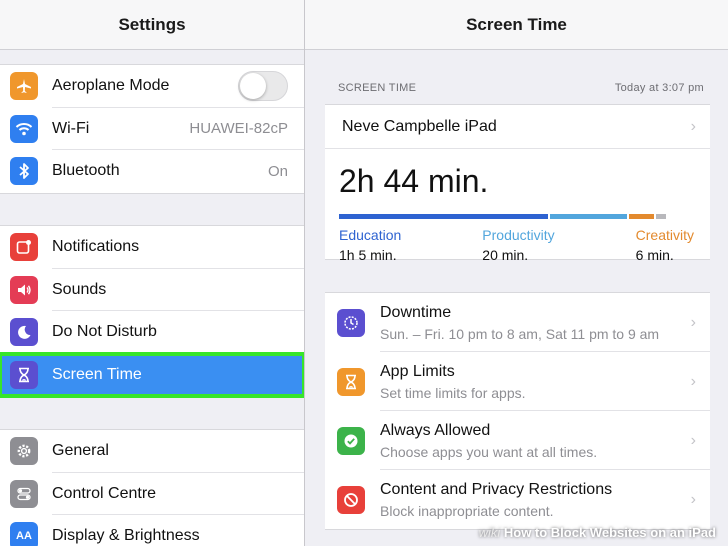 This screenshot has width=728, height=546. What do you see at coordinates (86, 171) in the screenshot?
I see `sidebar-item-label: Bluetooth` at bounding box center [86, 171].